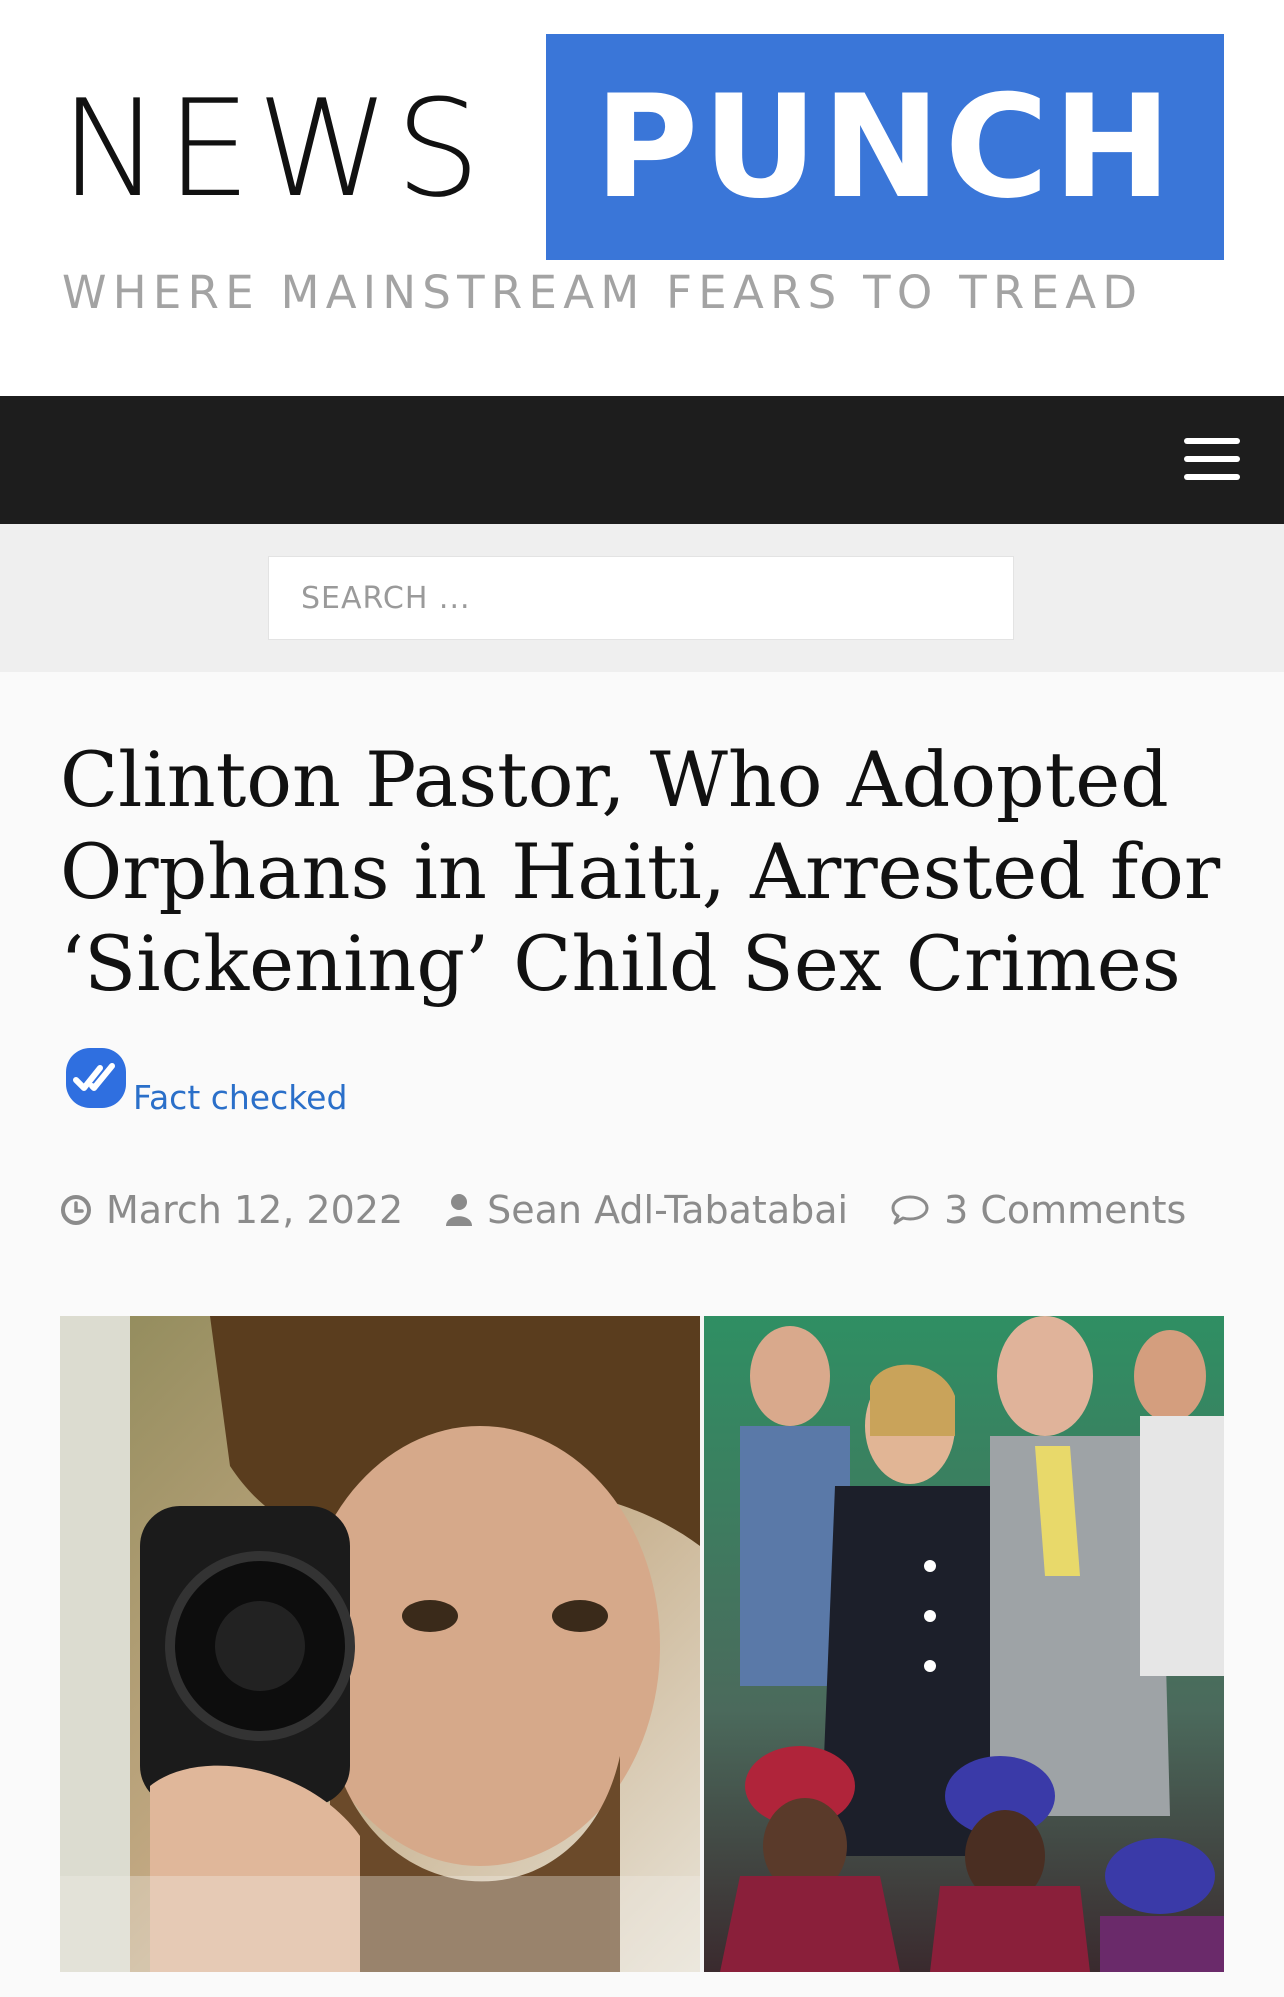 The height and width of the screenshot is (1997, 1284). What do you see at coordinates (96, 1078) in the screenshot?
I see `double-check-icon` at bounding box center [96, 1078].